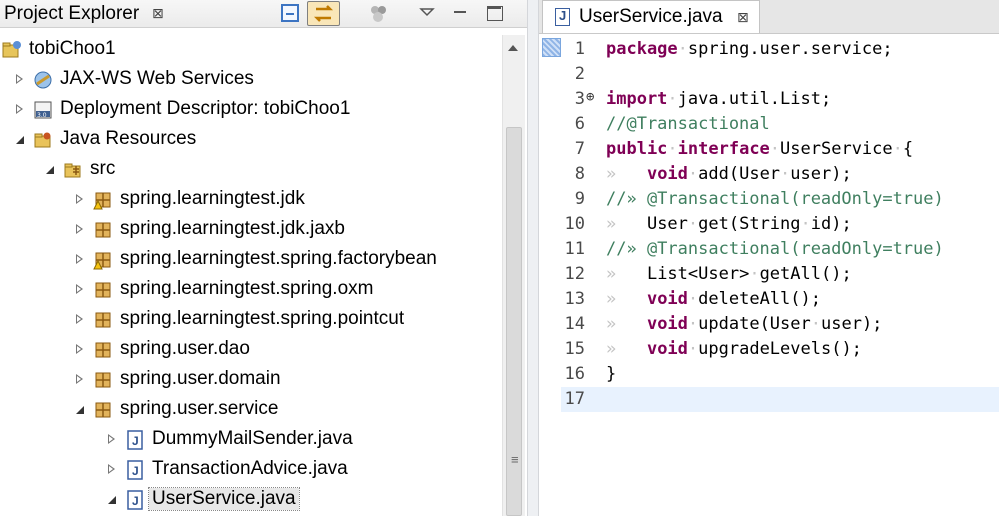 The image size is (999, 516). I want to click on tree-item: Java Resources, so click(250, 140).